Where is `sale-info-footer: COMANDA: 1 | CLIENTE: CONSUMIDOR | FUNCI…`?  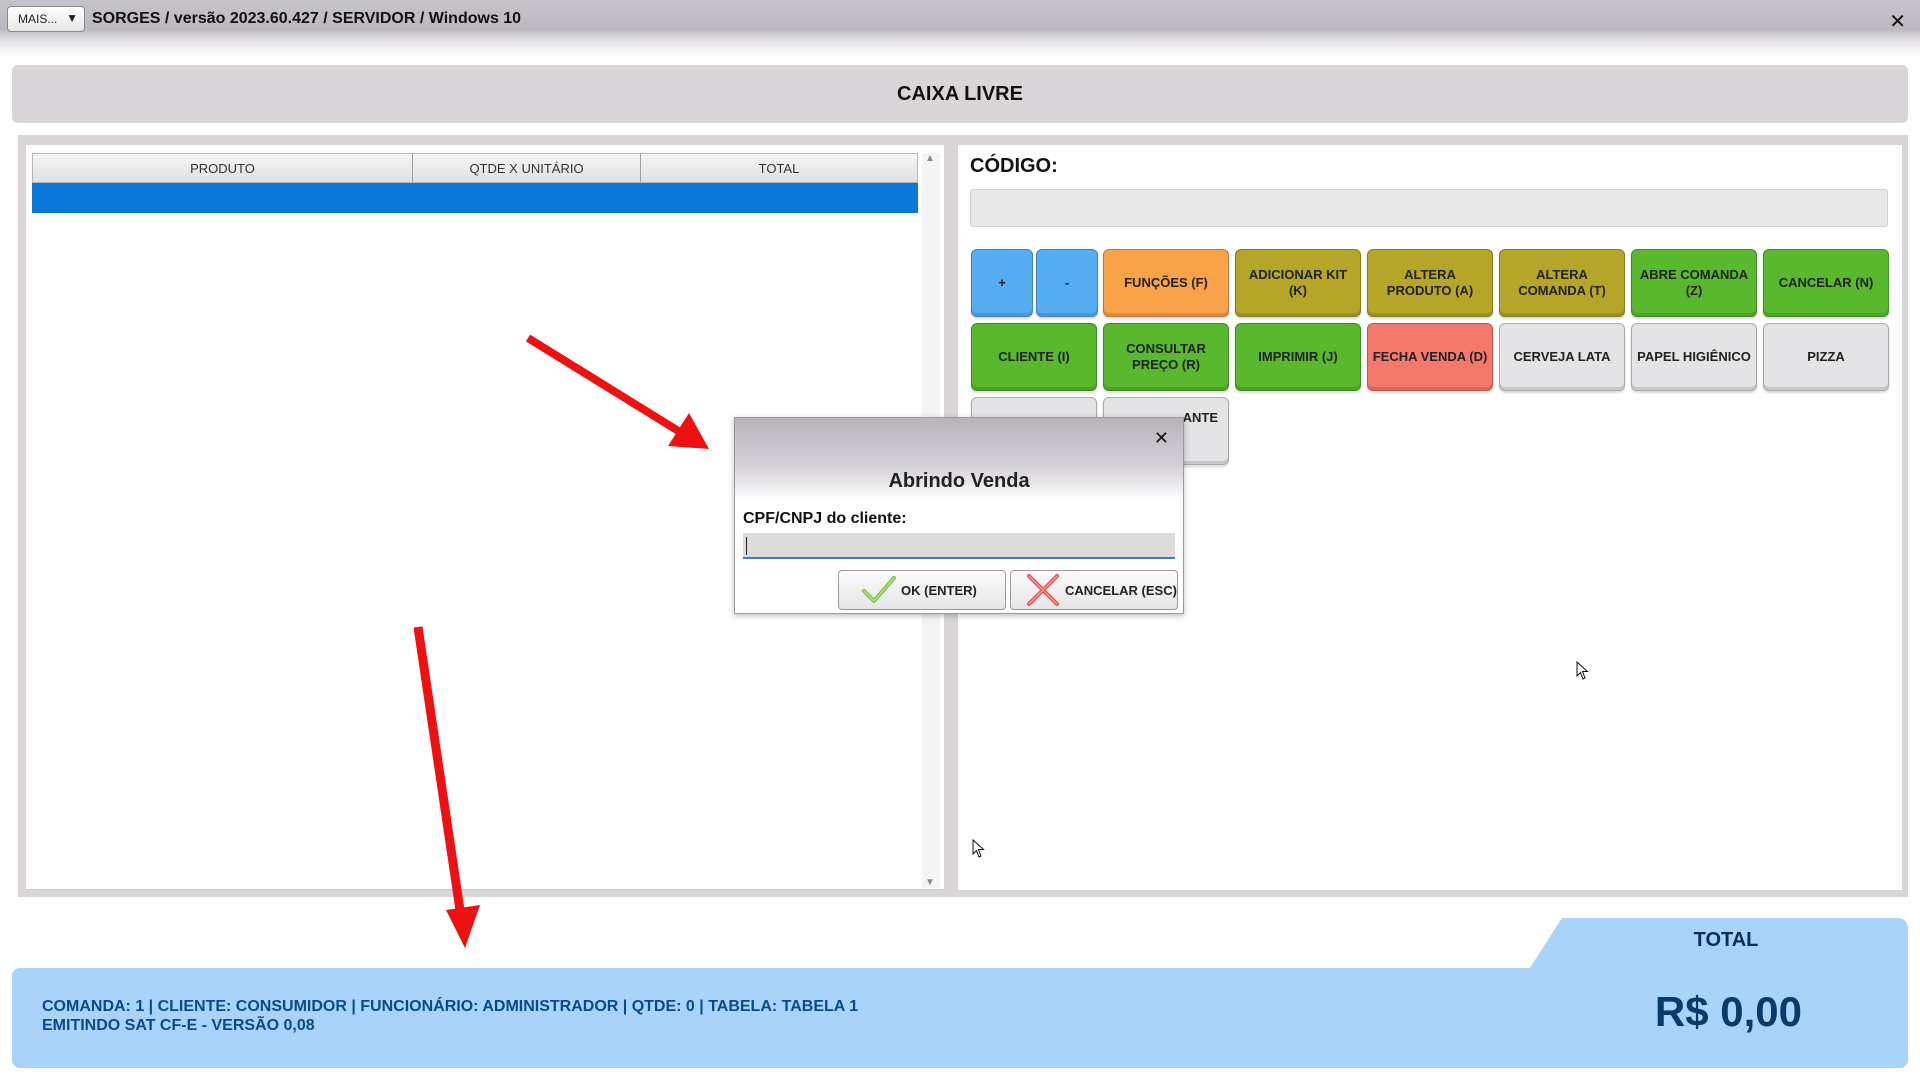
sale-info-footer: COMANDA: 1 | CLIENTE: CONSUMIDOR | FUNCI… is located at coordinates (960, 1018).